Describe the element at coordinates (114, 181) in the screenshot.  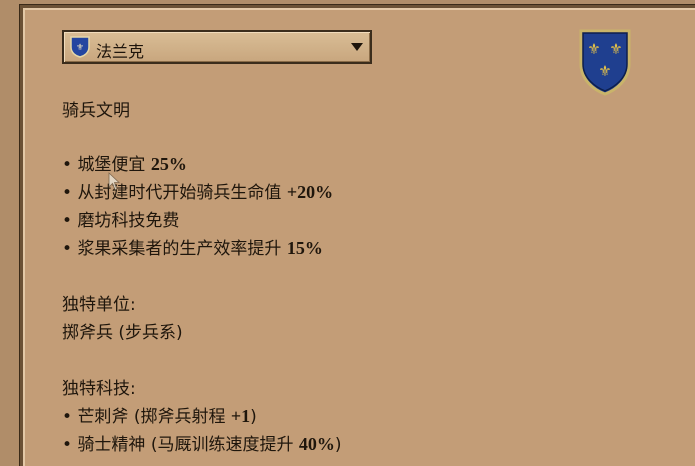
I see `mouse-cursor-icon` at that location.